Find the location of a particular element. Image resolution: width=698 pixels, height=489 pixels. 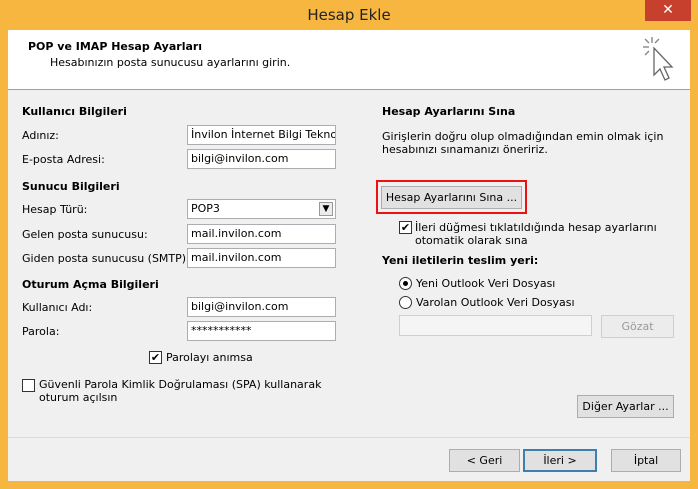

chevron-down-icon: ▼ is located at coordinates (326, 209).